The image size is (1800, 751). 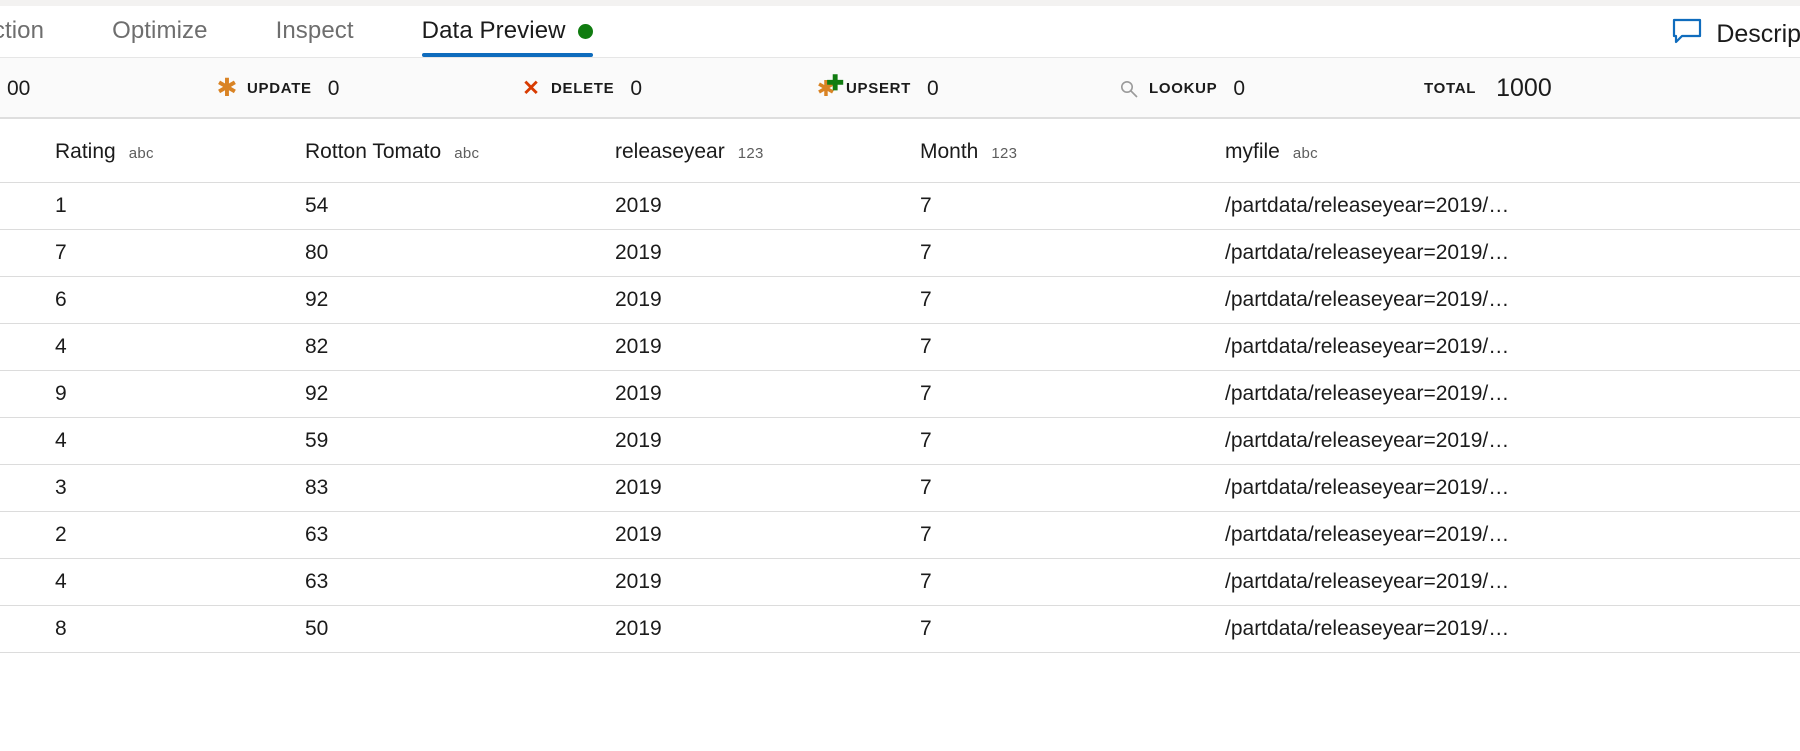 I want to click on table-cell-tomato: 59, so click(x=317, y=440).